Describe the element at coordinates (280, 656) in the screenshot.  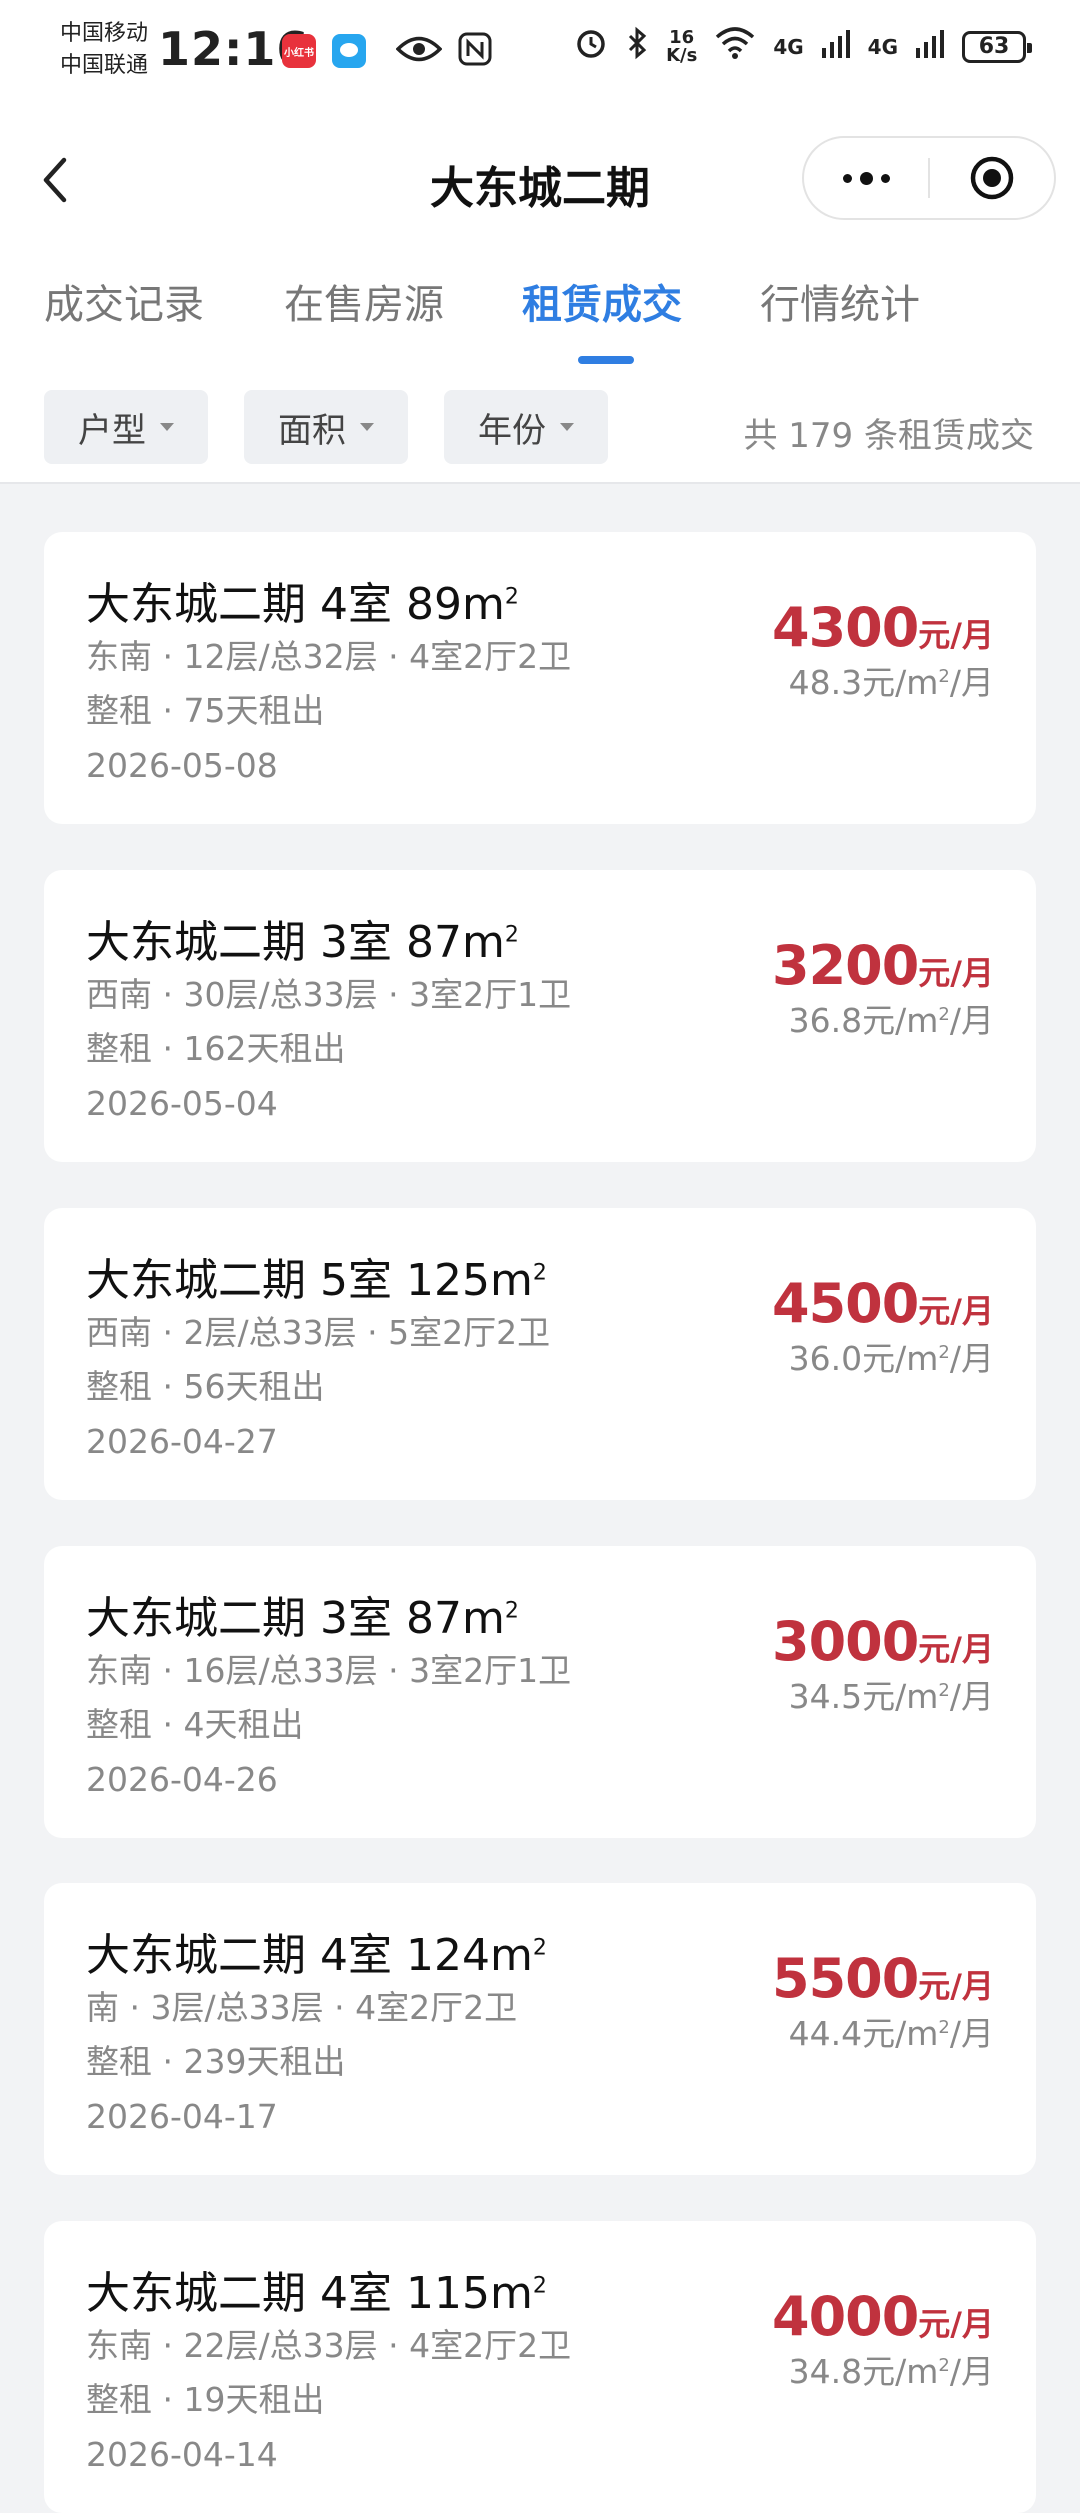
I see `floor-info: 12层/总32层` at that location.